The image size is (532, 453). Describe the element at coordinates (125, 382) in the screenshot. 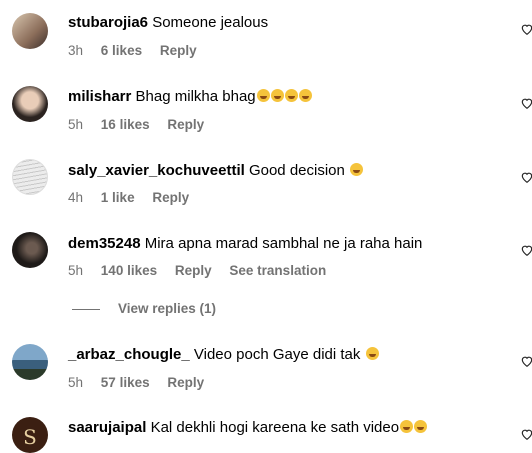

I see `comment-likes: 57 likes` at that location.